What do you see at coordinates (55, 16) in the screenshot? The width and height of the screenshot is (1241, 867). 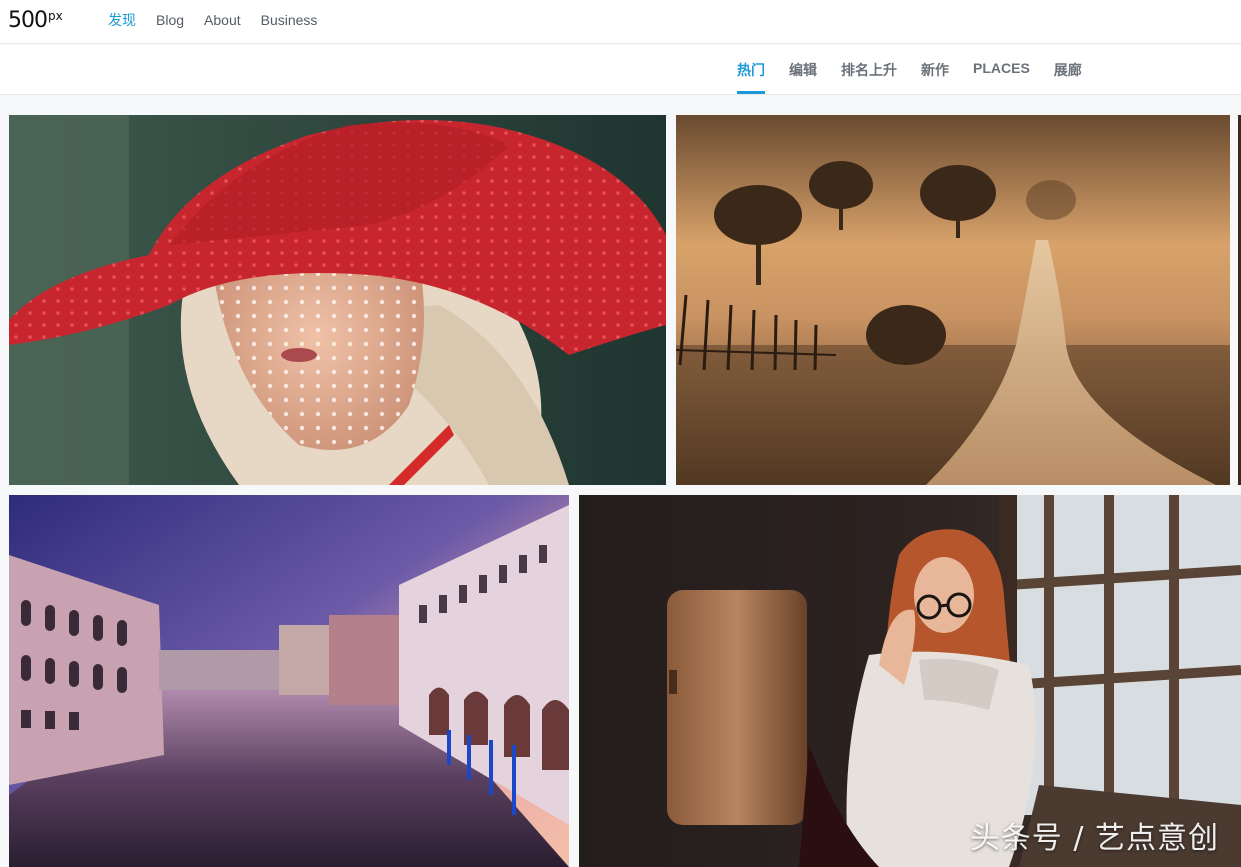 I see `logo-sup-text: px` at bounding box center [55, 16].